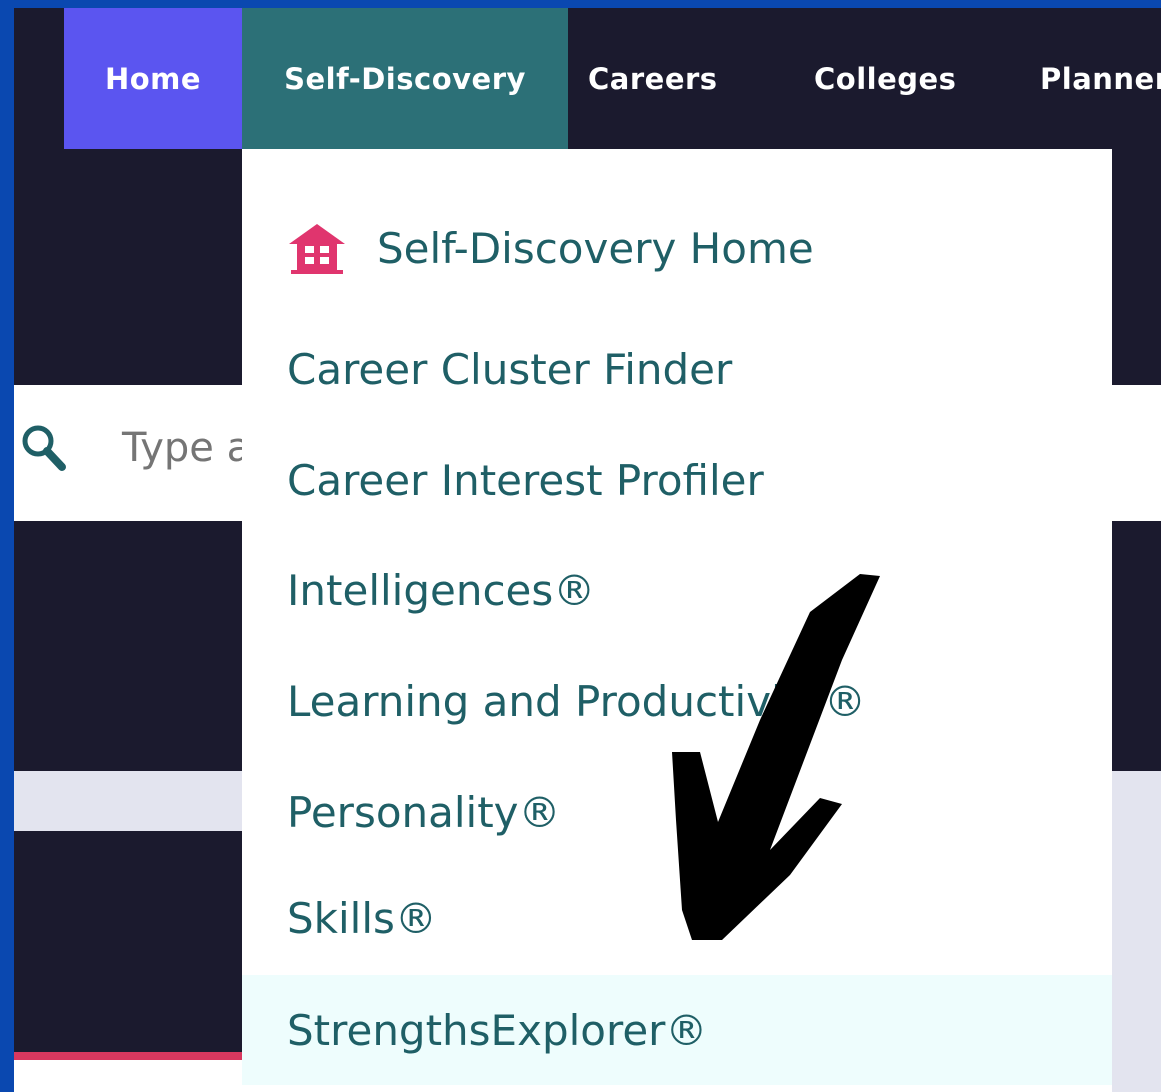  What do you see at coordinates (497, 1030) in the screenshot?
I see `menu-item-label: StrengthsExplorer®` at bounding box center [497, 1030].